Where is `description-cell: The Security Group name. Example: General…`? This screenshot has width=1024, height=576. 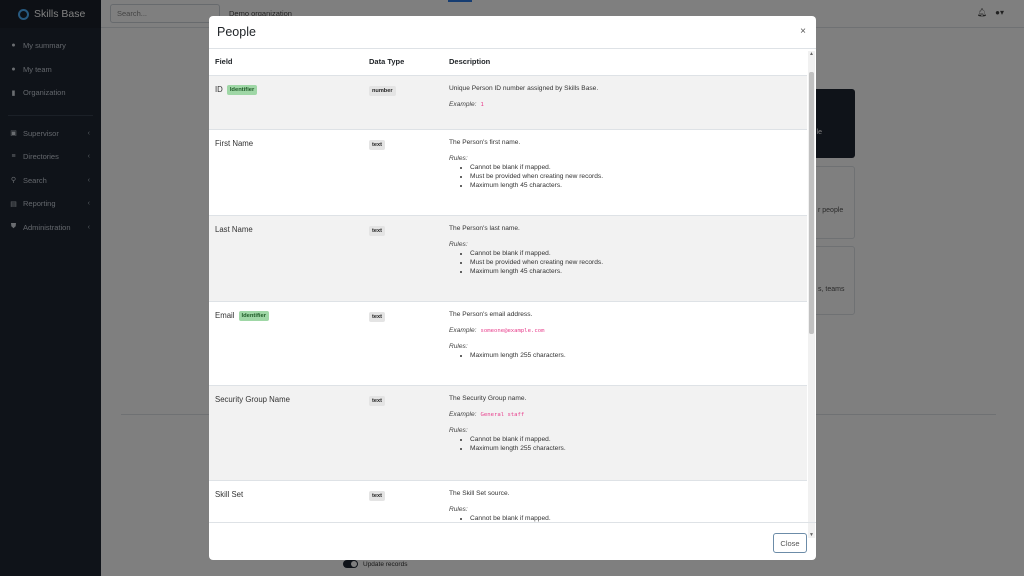
description-cell: The Security Group name. Example: General… is located at coordinates (628, 433).